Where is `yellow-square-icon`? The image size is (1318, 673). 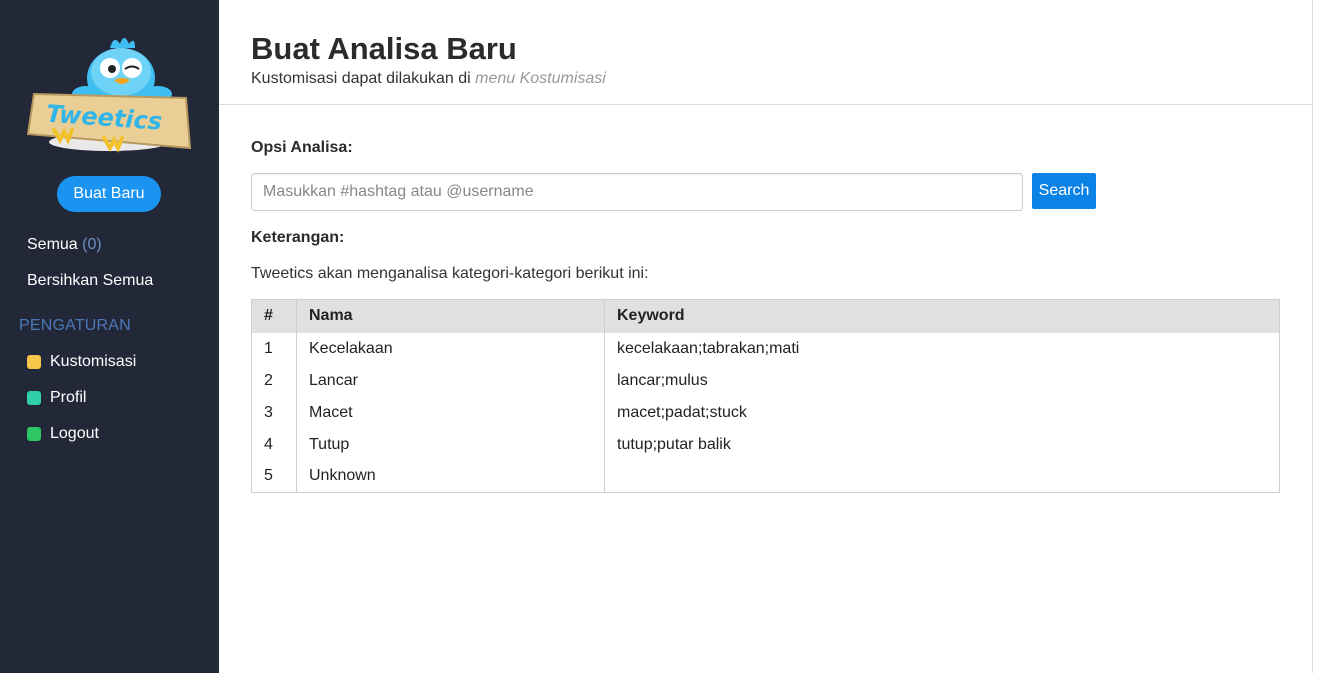 yellow-square-icon is located at coordinates (34, 362).